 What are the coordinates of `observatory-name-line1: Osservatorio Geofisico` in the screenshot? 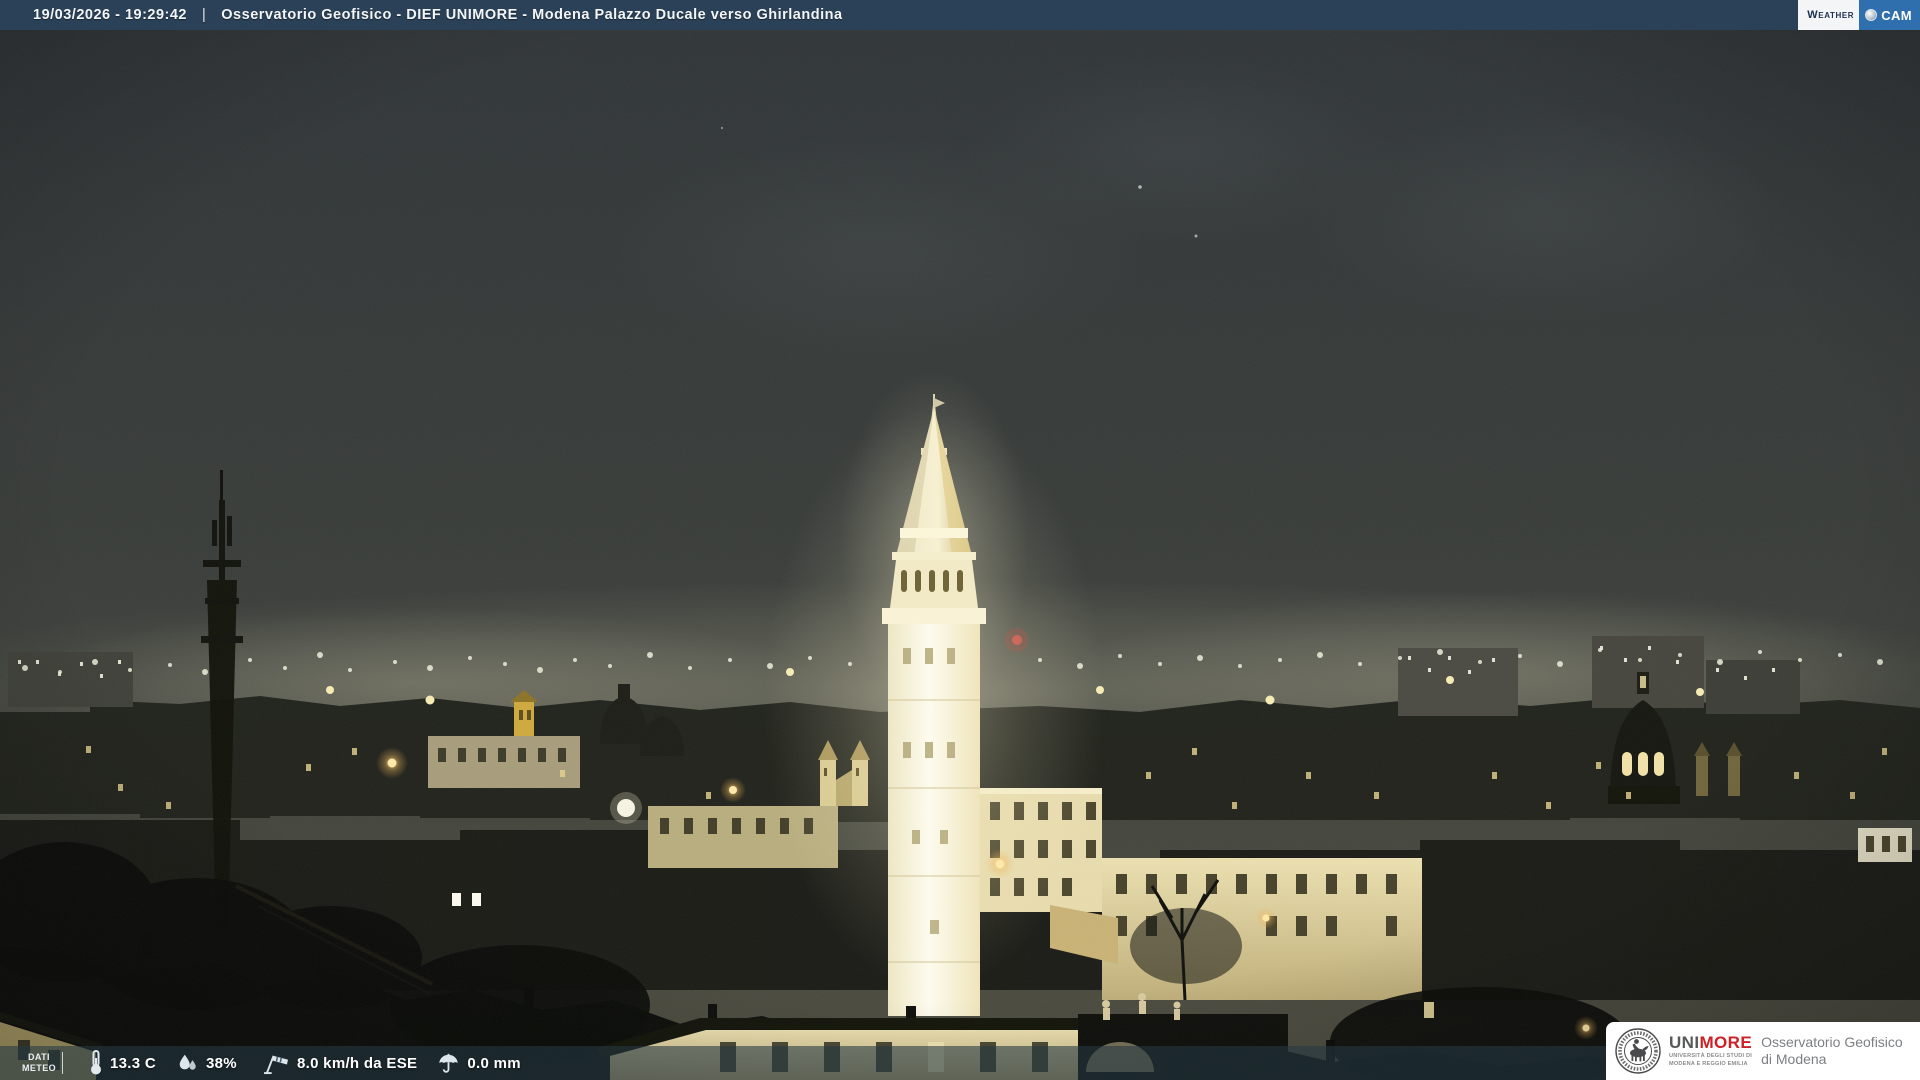 It's located at (1832, 1041).